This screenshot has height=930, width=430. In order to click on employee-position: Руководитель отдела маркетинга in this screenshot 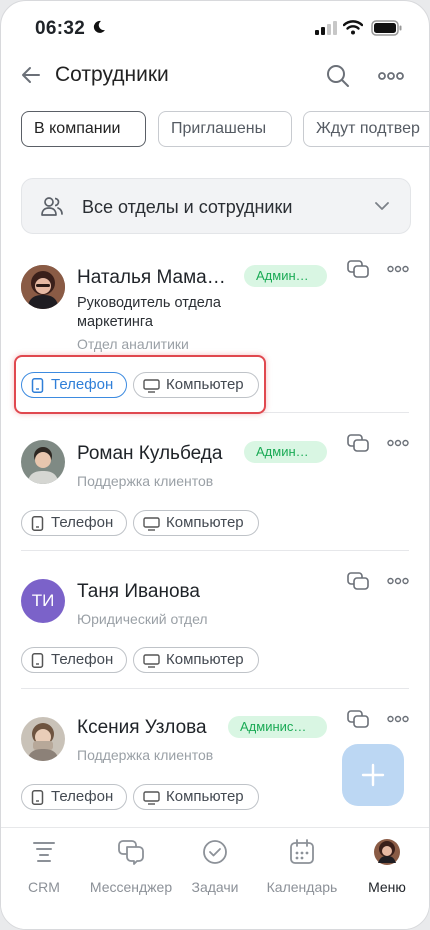, I will do `click(149, 312)`.